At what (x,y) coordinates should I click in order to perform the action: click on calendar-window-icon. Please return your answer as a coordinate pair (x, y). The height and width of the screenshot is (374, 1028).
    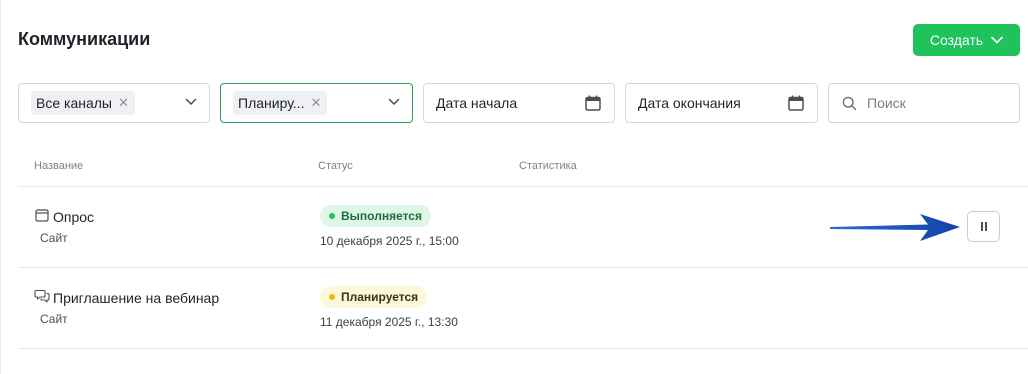
    Looking at the image, I should click on (42, 215).